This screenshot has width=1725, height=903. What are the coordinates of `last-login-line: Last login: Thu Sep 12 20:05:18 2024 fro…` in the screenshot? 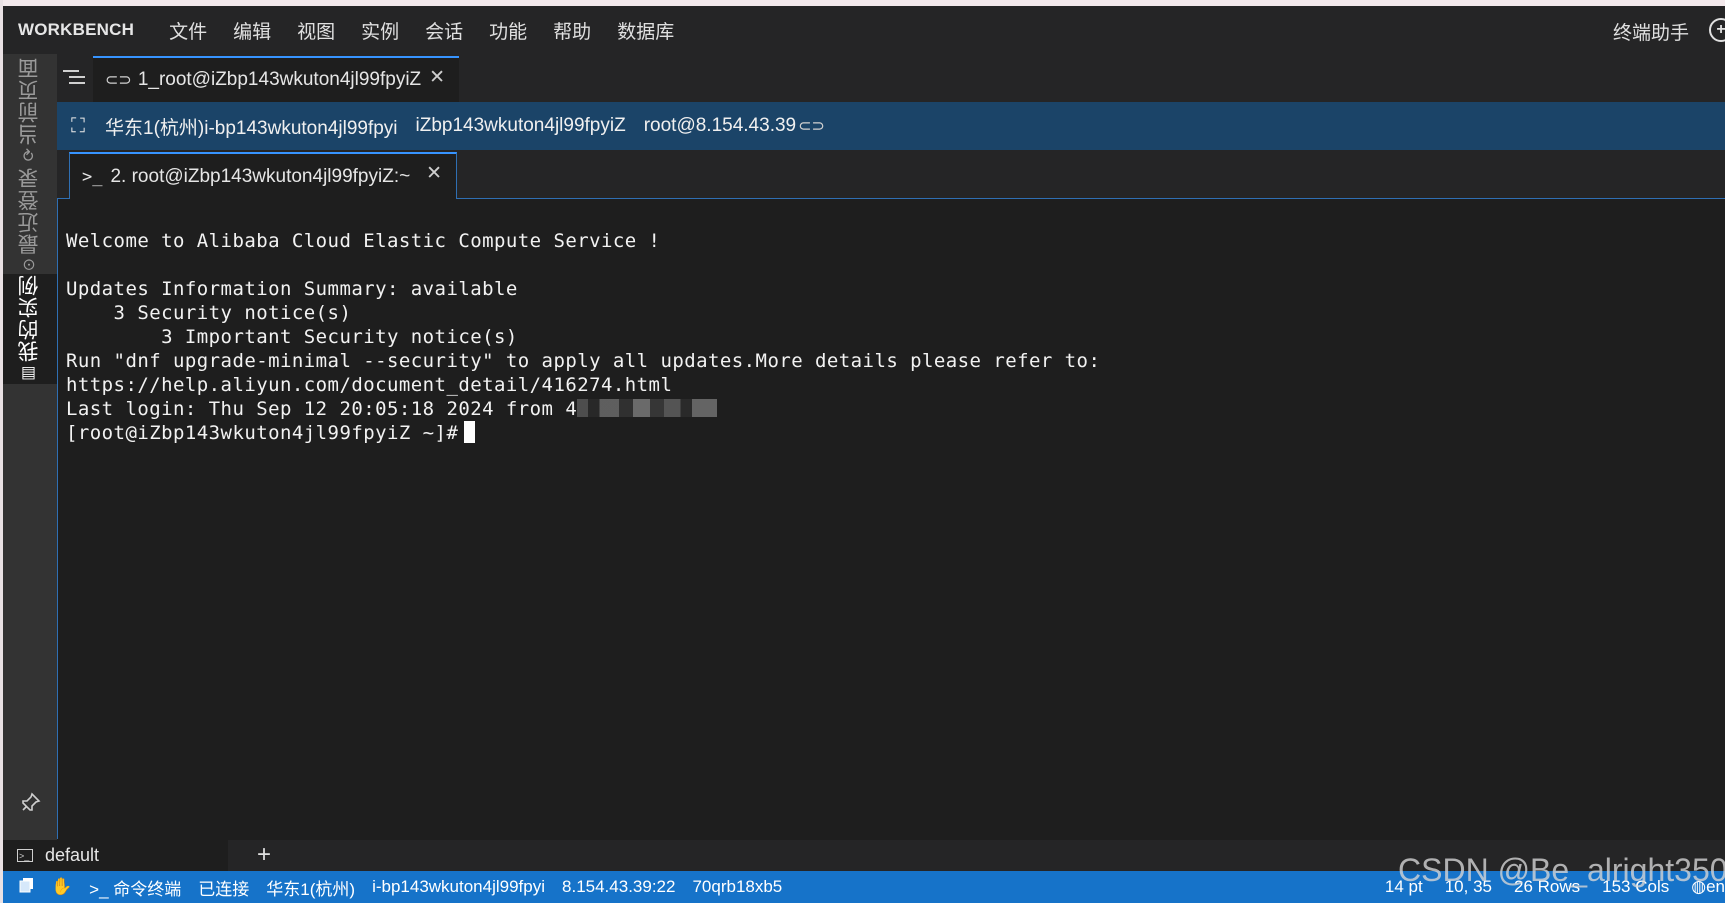 It's located at (322, 409).